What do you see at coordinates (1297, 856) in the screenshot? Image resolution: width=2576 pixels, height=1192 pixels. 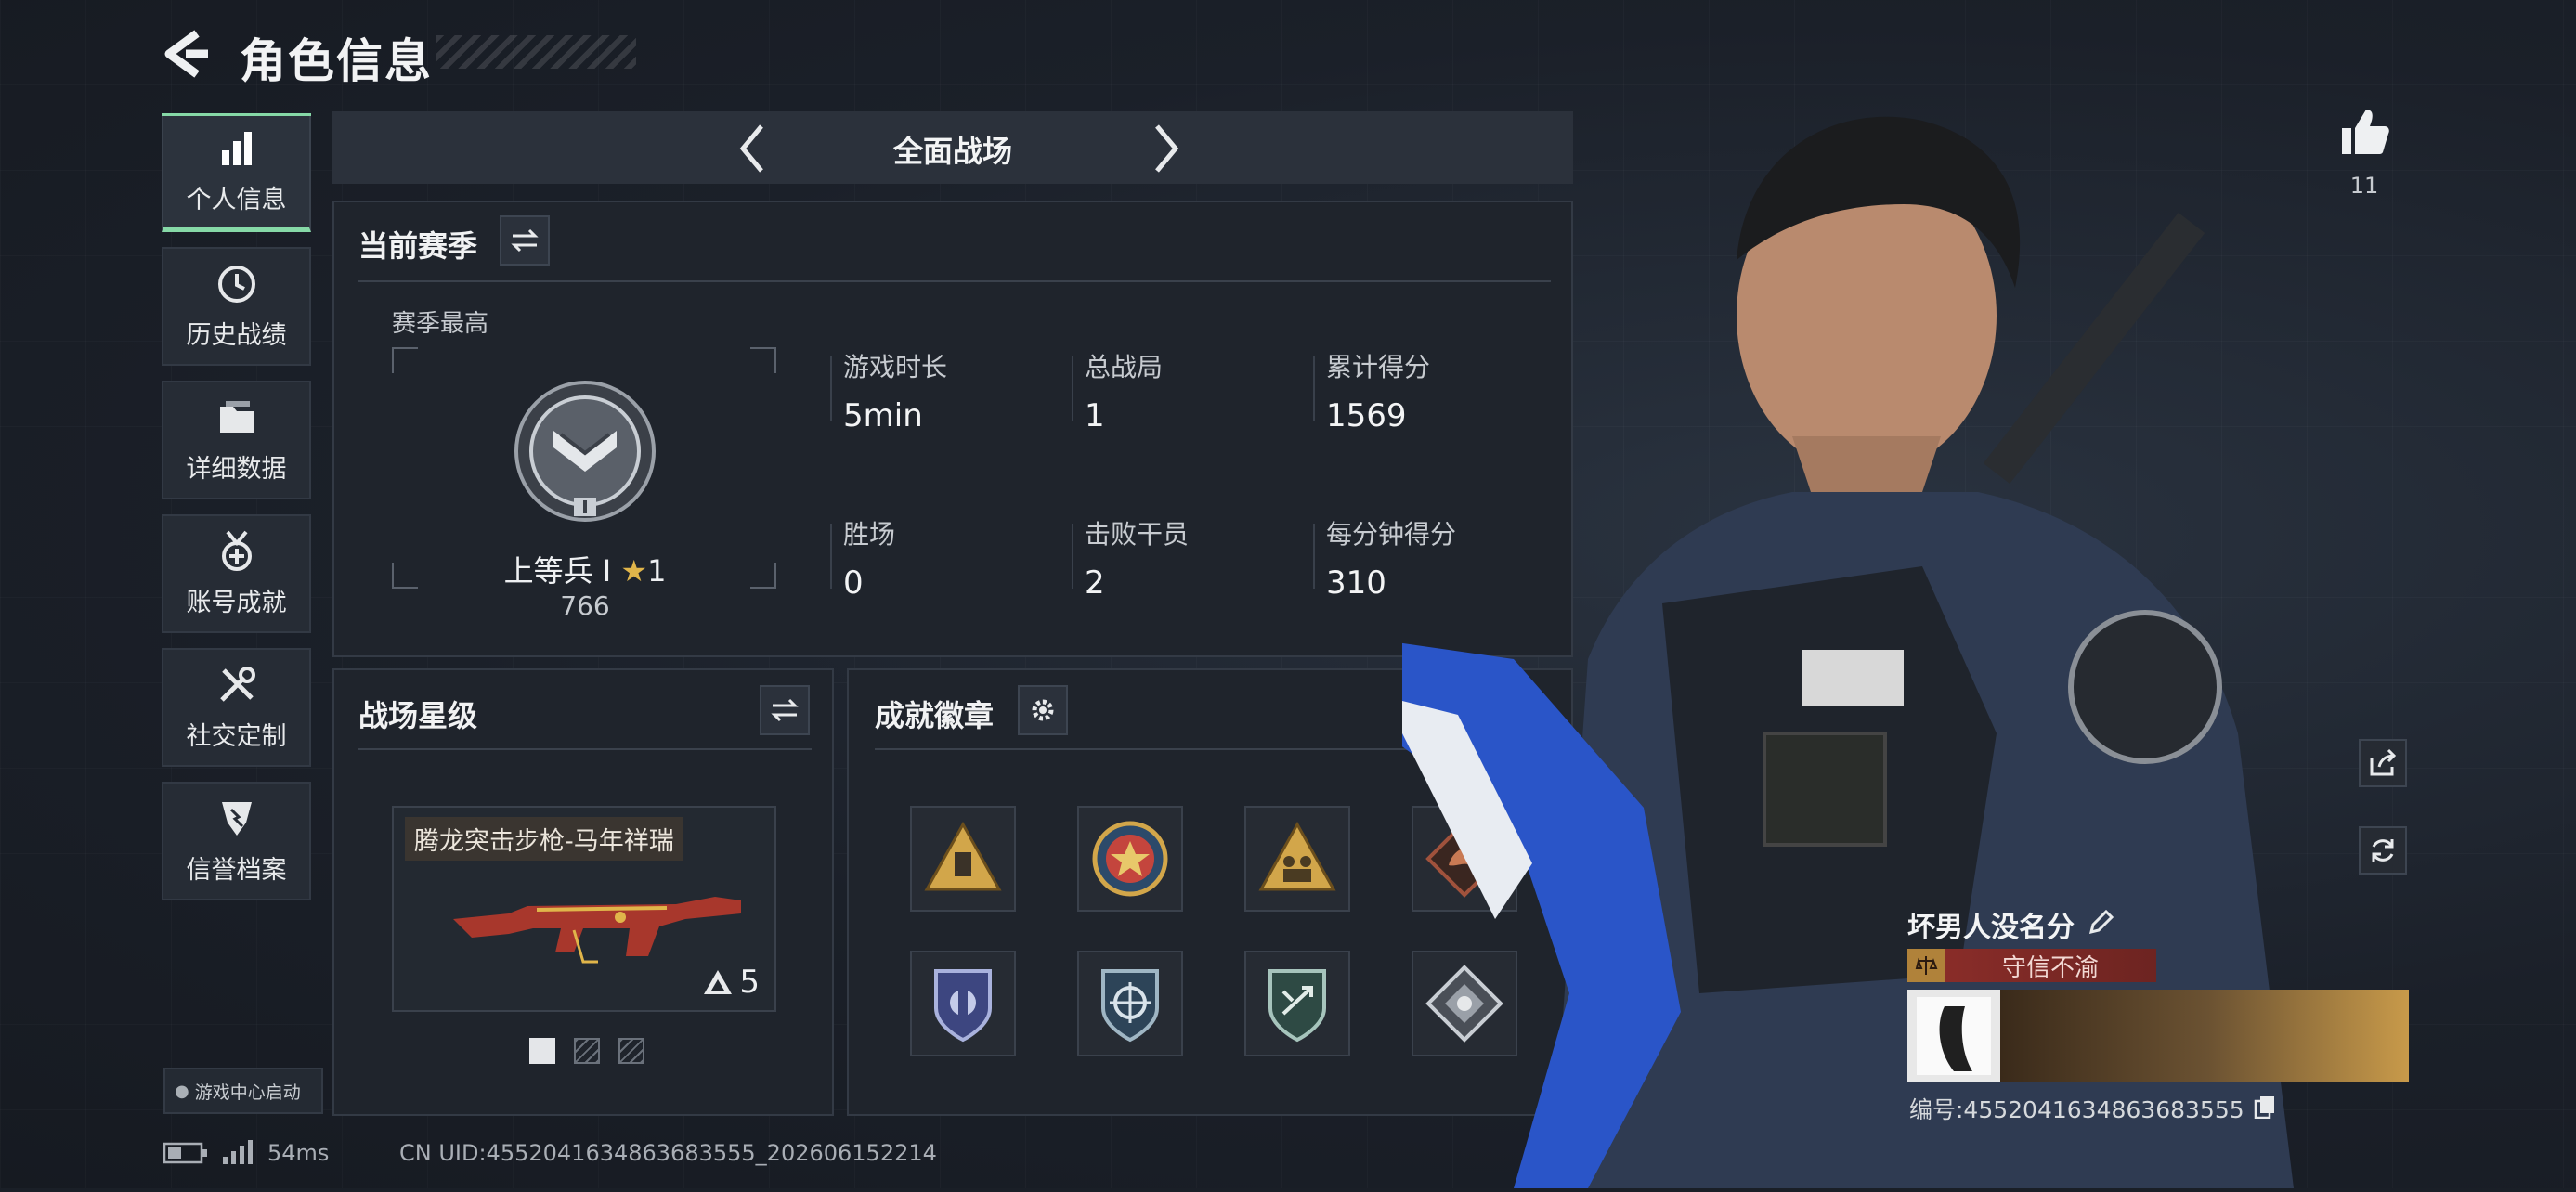 I see `soldiers-badge-icon` at bounding box center [1297, 856].